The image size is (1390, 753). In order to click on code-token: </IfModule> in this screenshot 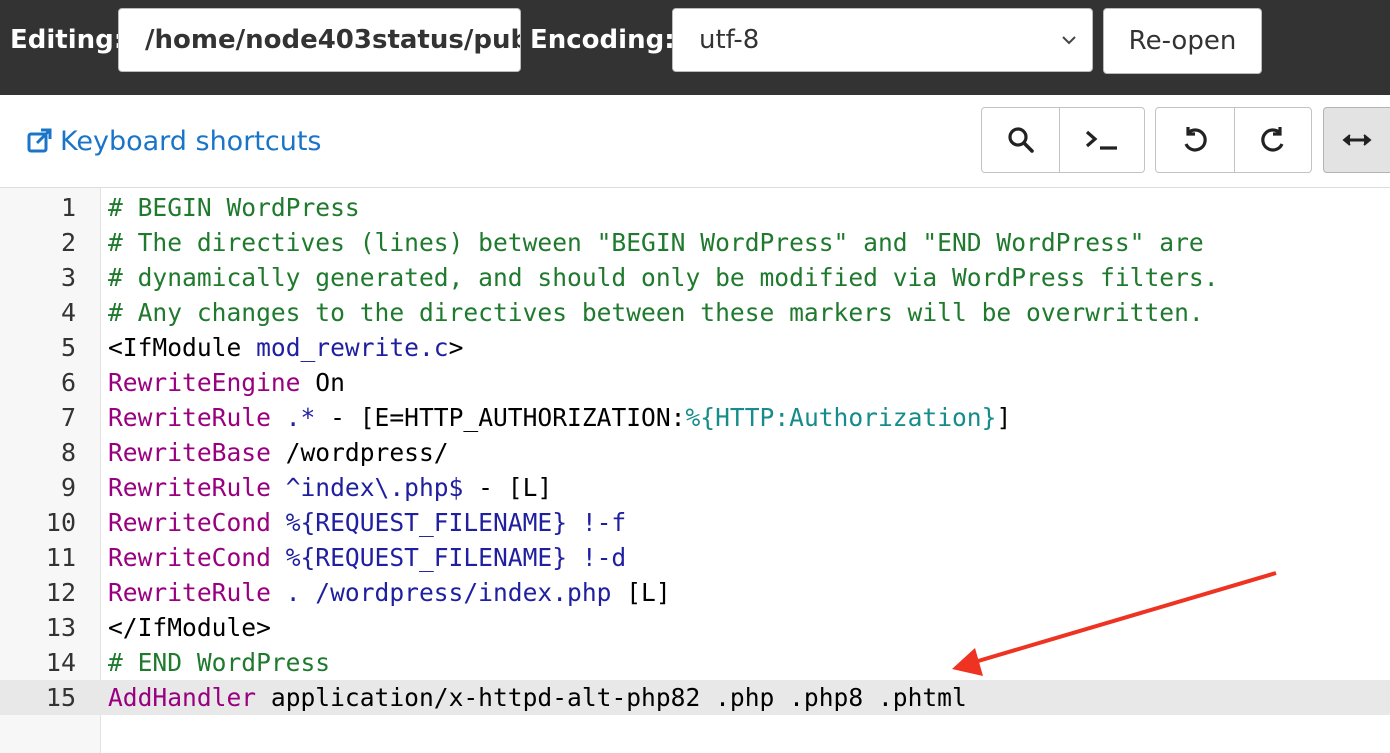, I will do `click(189, 627)`.